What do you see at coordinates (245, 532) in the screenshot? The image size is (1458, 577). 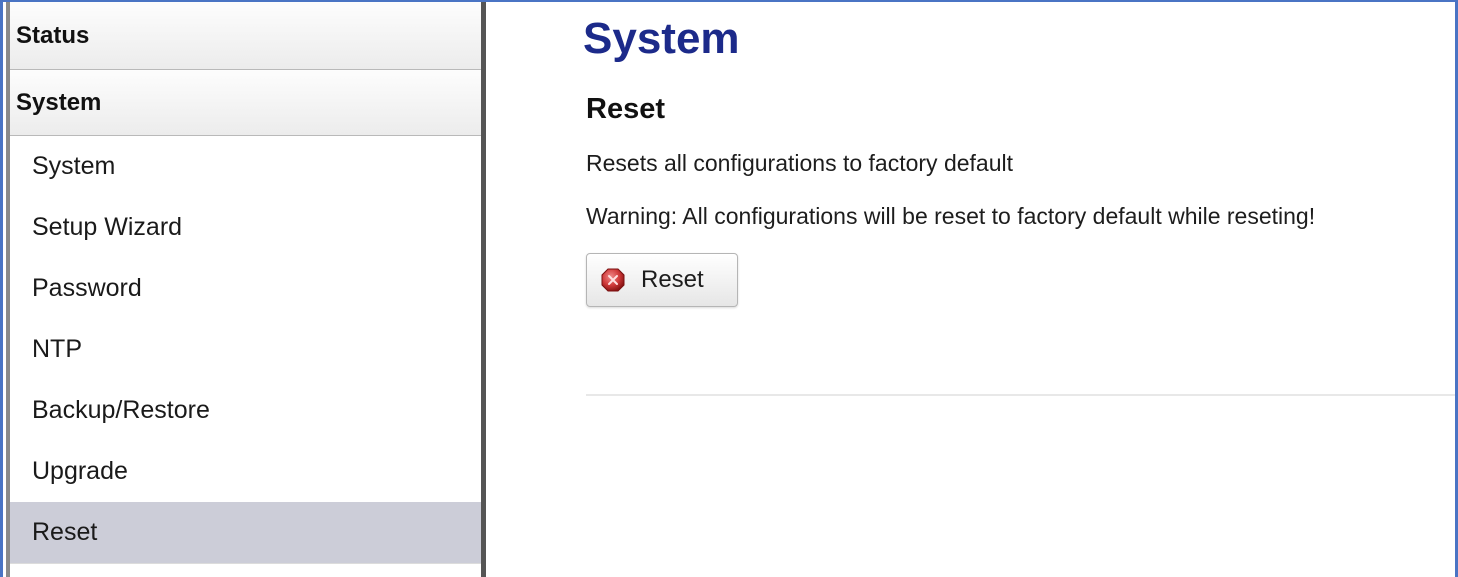 I see `sidebar-item-reset: Reset` at bounding box center [245, 532].